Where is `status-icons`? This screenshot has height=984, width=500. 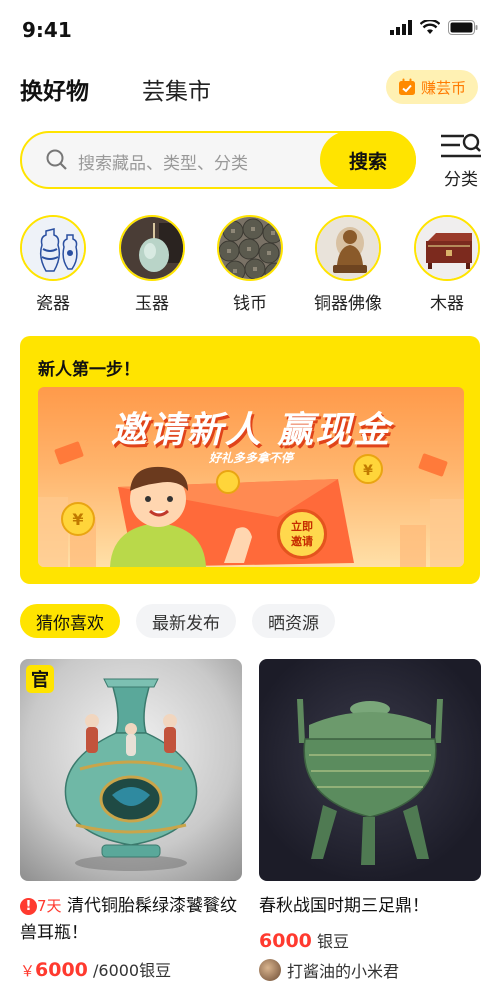 status-icons is located at coordinates (434, 27).